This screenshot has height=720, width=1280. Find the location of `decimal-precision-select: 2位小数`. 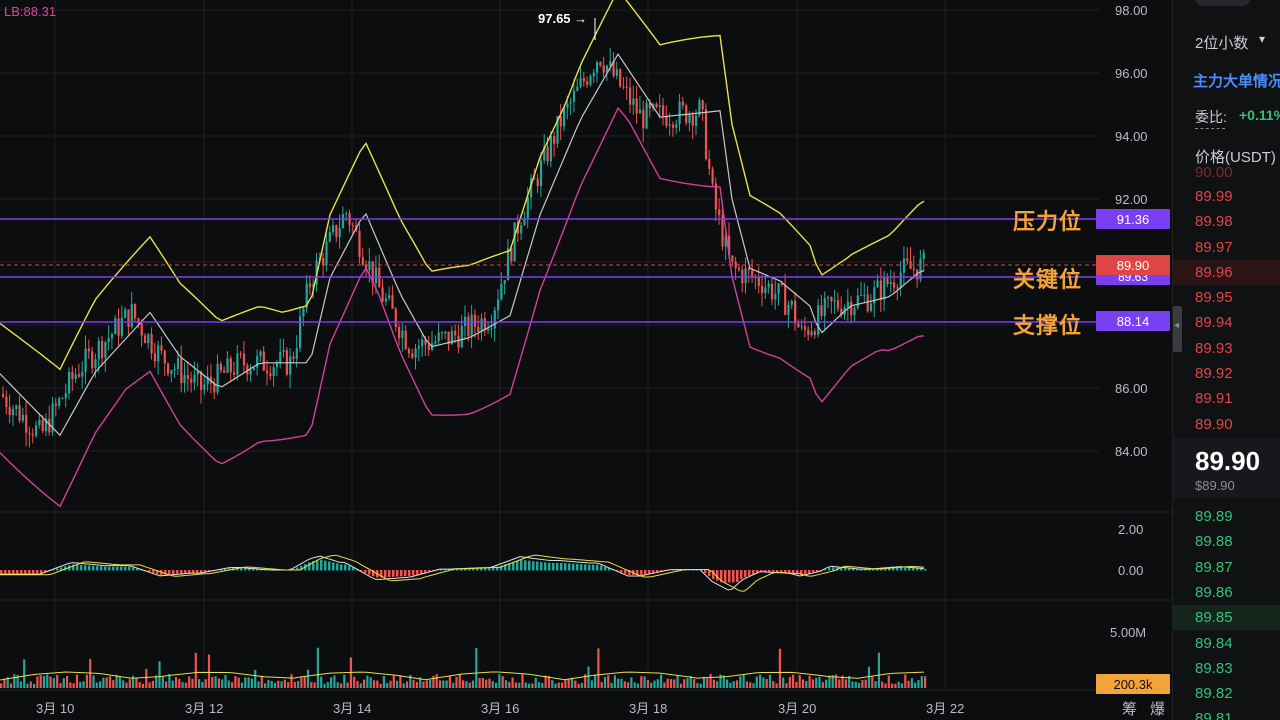

decimal-precision-select: 2位小数 is located at coordinates (1221, 42).